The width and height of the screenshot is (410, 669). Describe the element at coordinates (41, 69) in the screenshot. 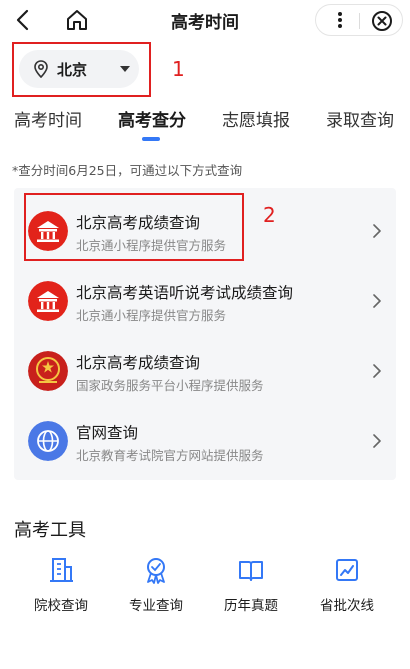

I see `location-pin-icon` at that location.